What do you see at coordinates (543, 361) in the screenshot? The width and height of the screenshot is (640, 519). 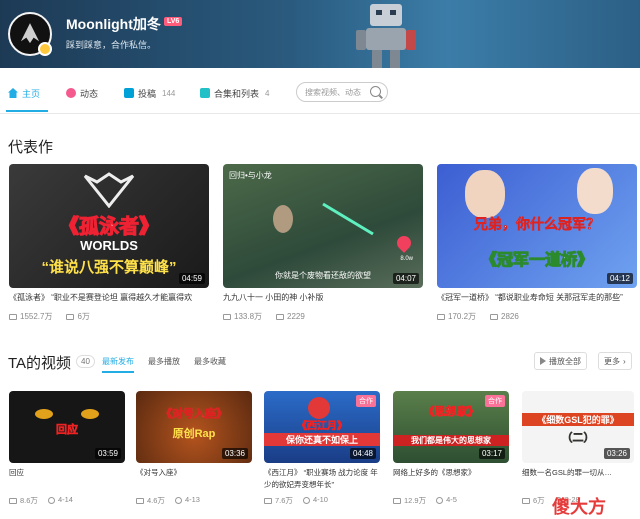 I see `play-icon` at bounding box center [543, 361].